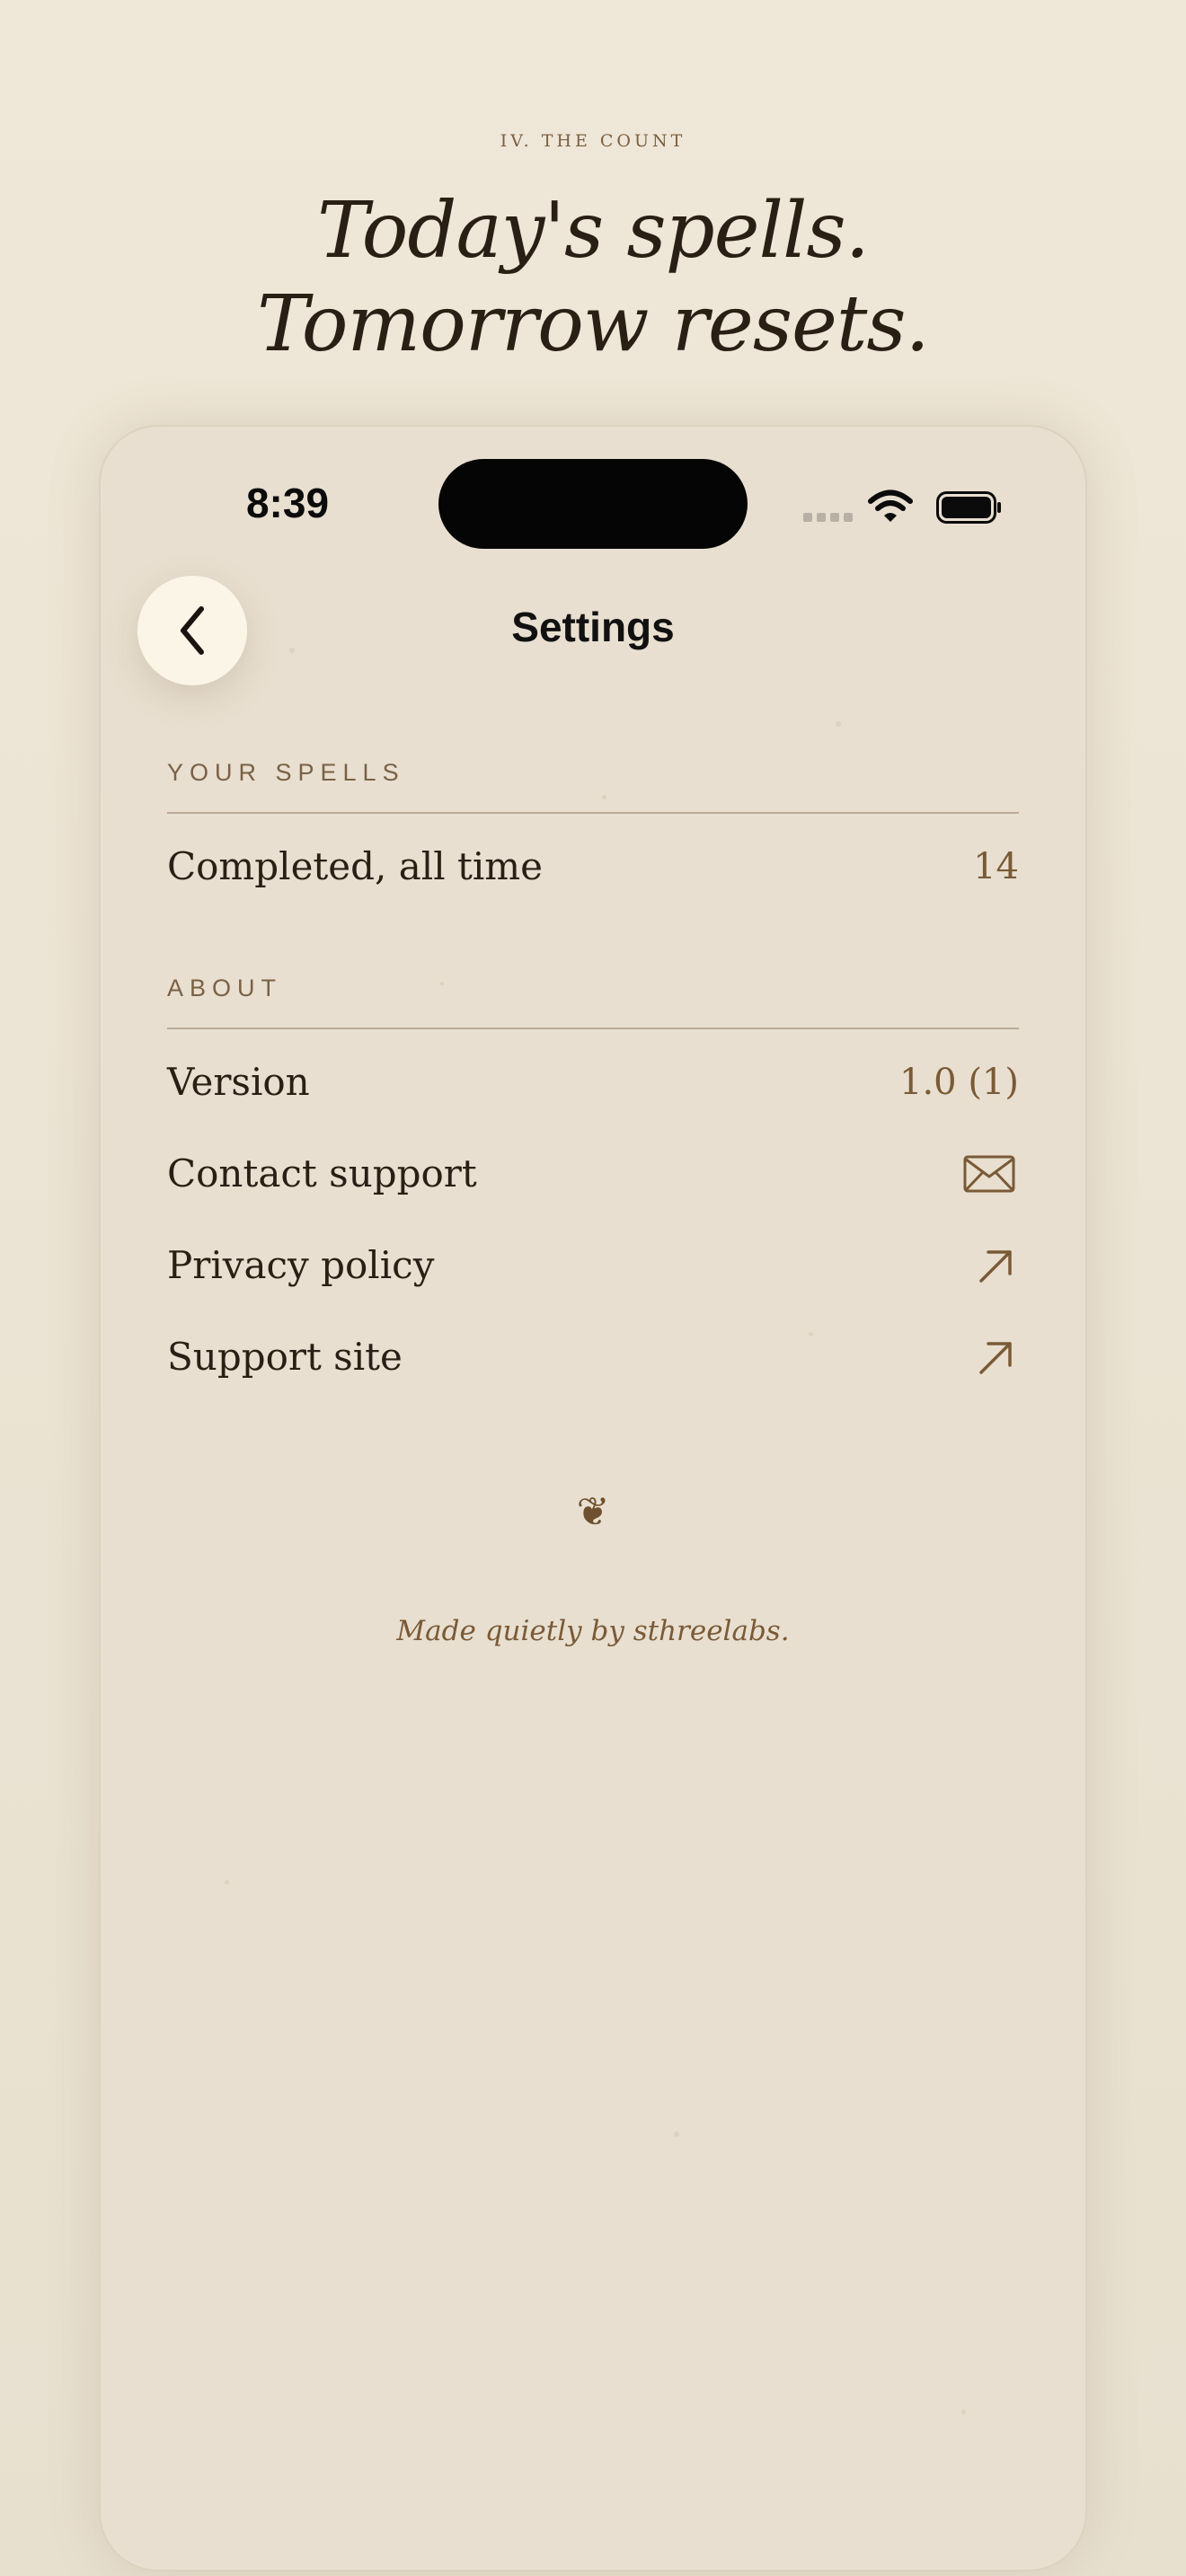 The image size is (1186, 2576). What do you see at coordinates (959, 1082) in the screenshot?
I see `version-value: 1.0 (1)` at bounding box center [959, 1082].